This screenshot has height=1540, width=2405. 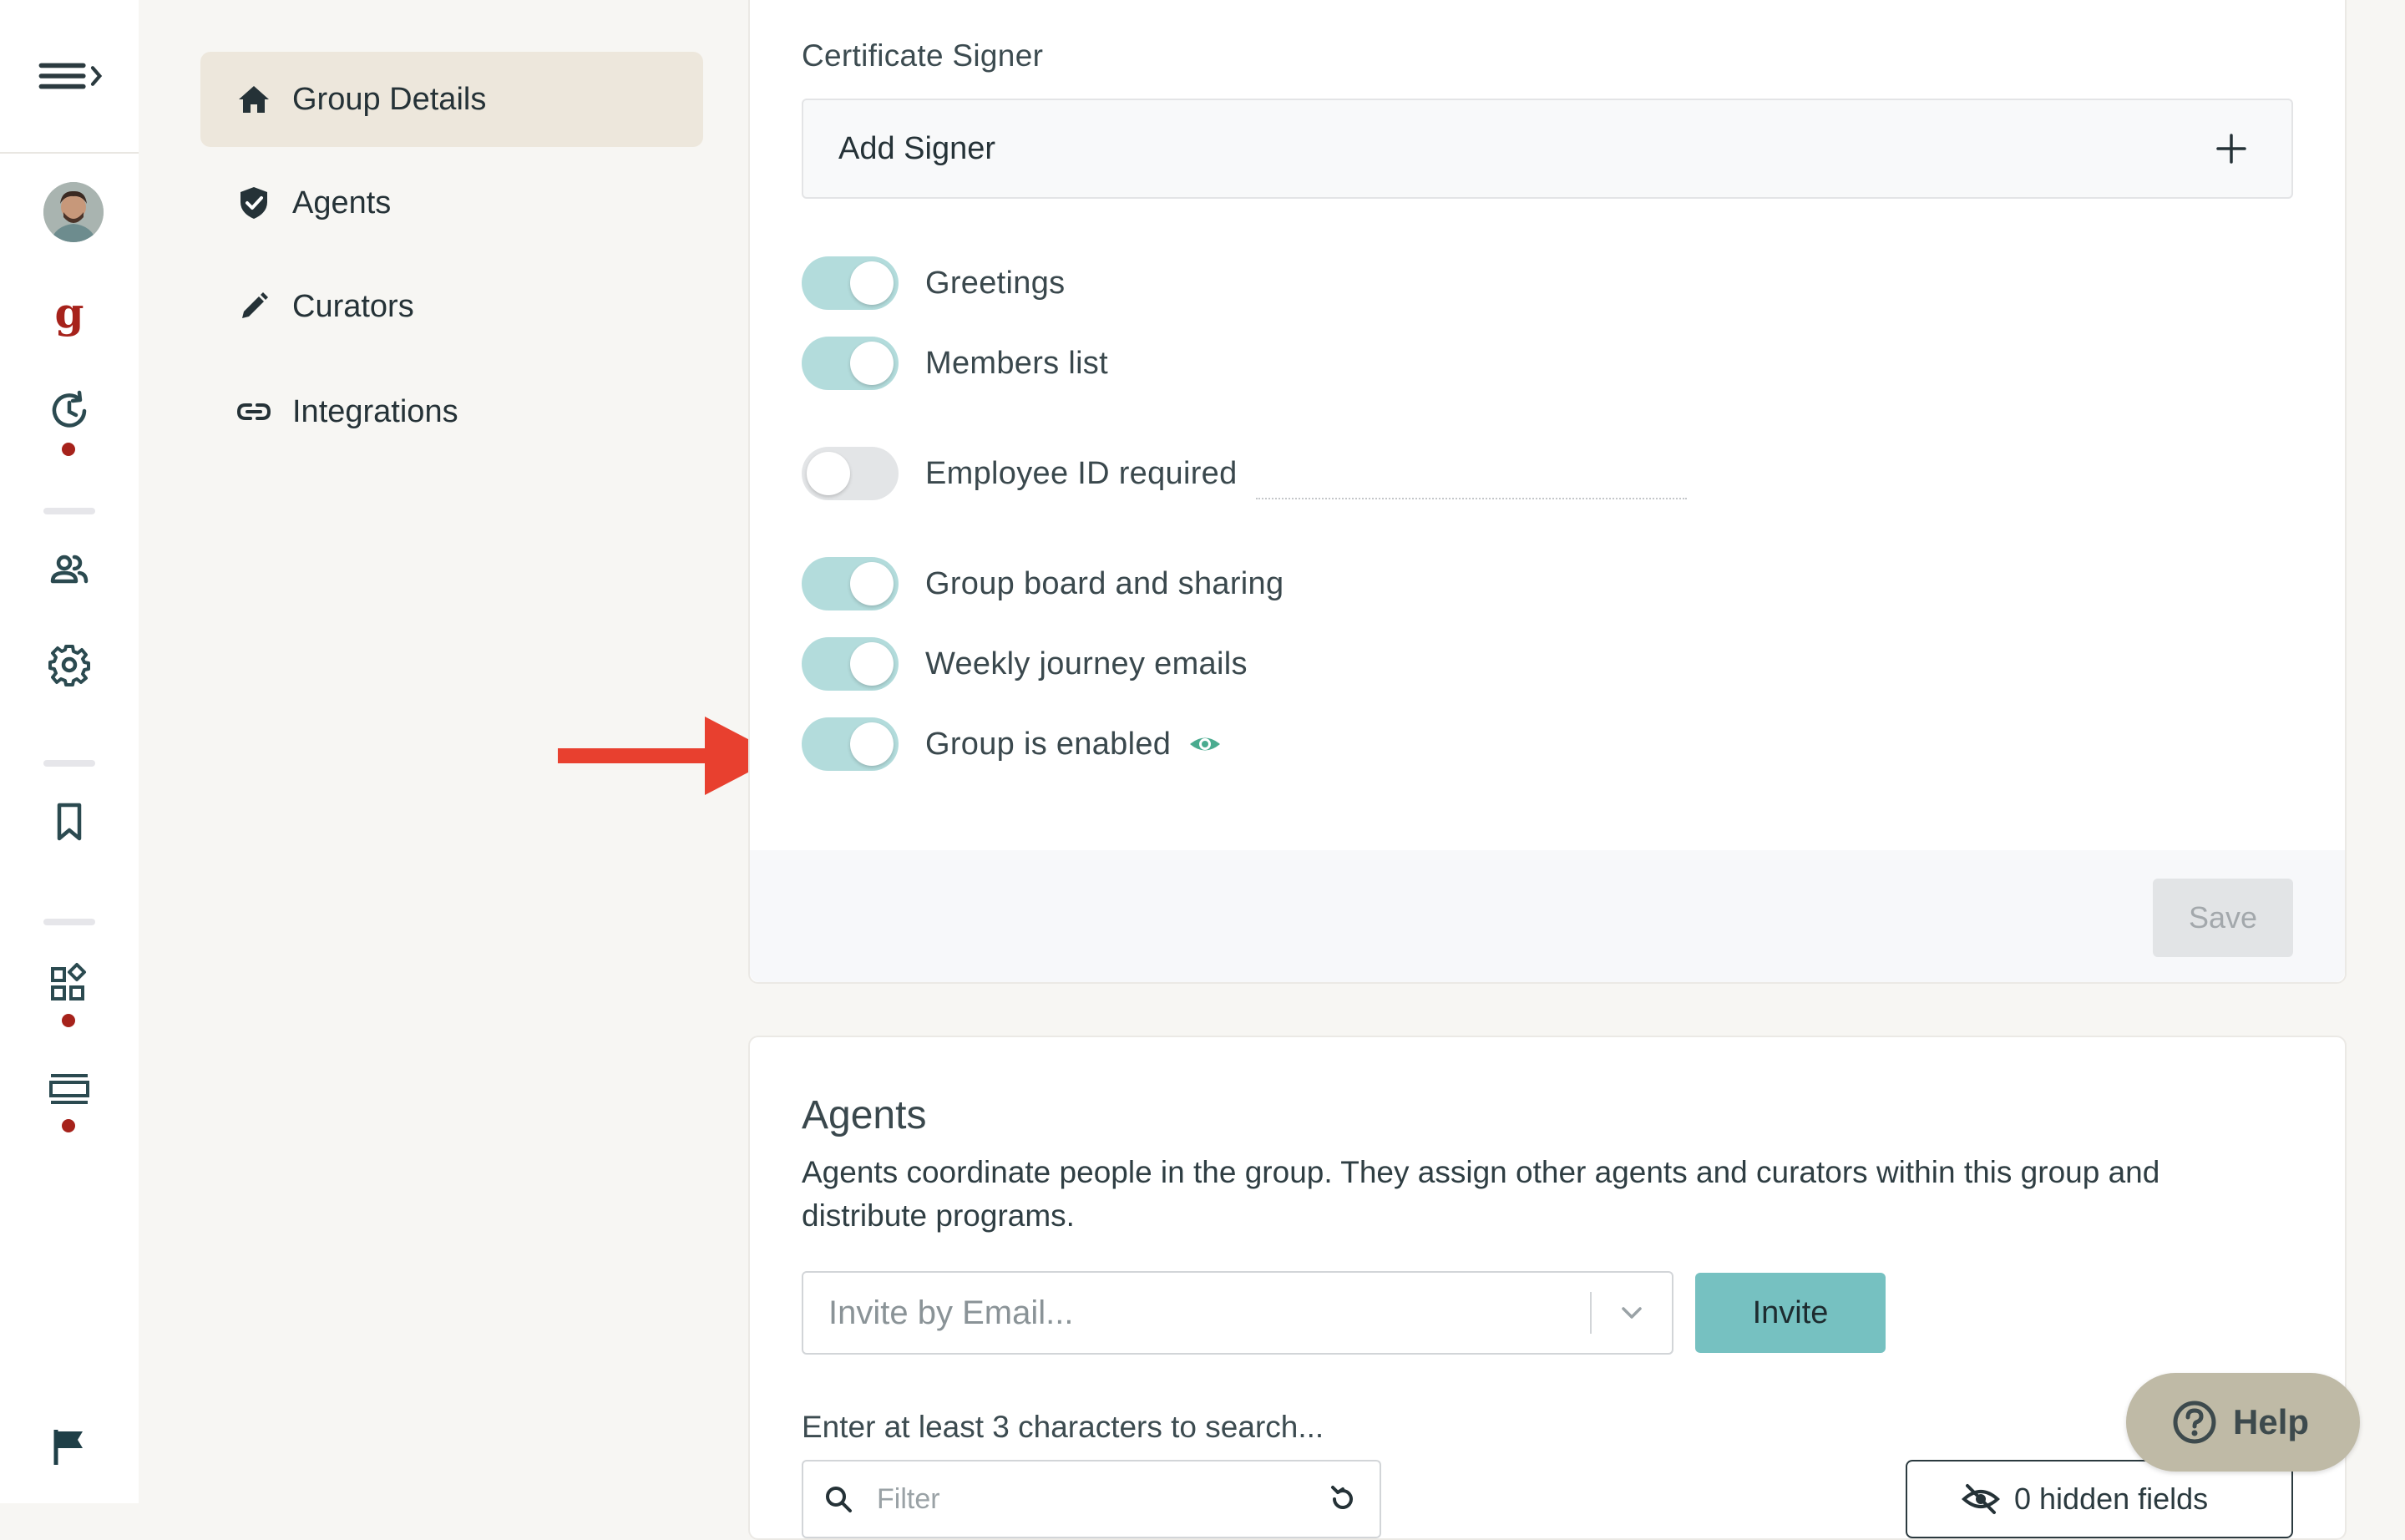 I want to click on apps-icon, so click(x=69, y=984).